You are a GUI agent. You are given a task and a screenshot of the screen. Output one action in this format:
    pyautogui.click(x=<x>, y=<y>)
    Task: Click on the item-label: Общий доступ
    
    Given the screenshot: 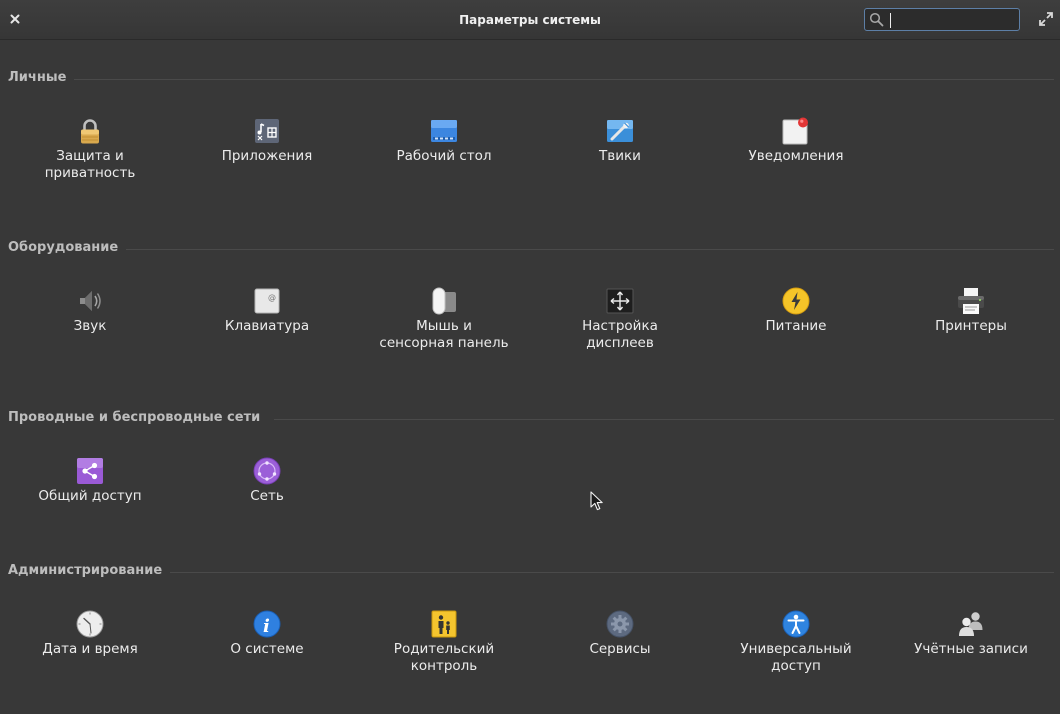 What is the action you would take?
    pyautogui.click(x=90, y=496)
    